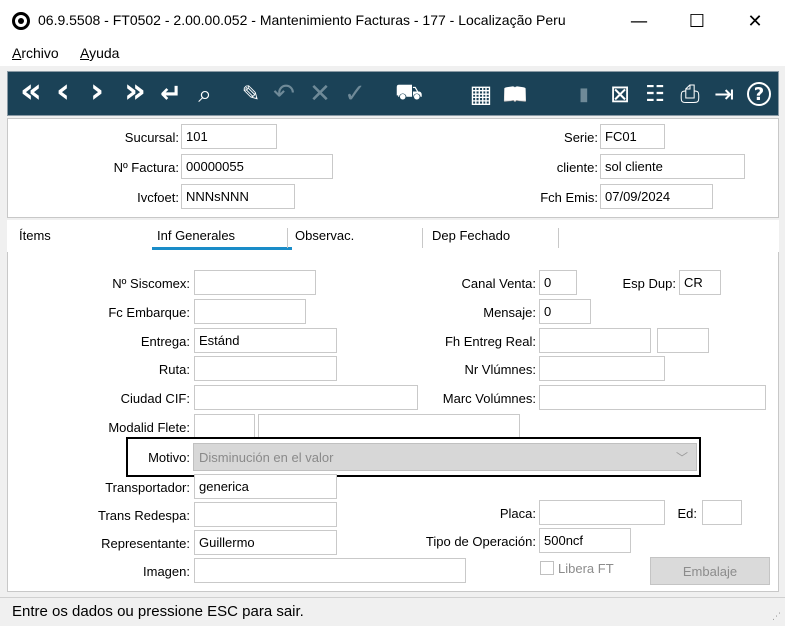 The height and width of the screenshot is (626, 785). I want to click on ed-field, so click(722, 512).